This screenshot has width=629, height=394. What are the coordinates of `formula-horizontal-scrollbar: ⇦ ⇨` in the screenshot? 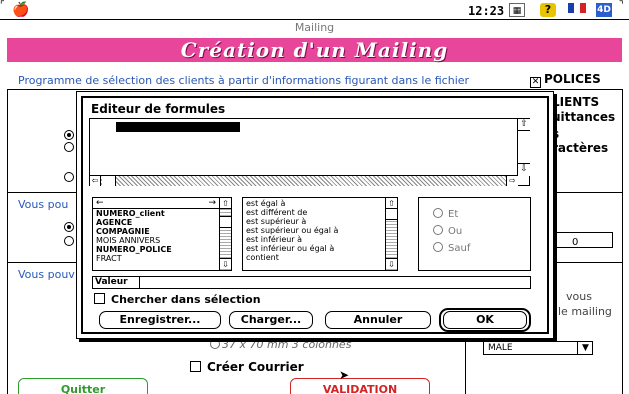 It's located at (304, 180).